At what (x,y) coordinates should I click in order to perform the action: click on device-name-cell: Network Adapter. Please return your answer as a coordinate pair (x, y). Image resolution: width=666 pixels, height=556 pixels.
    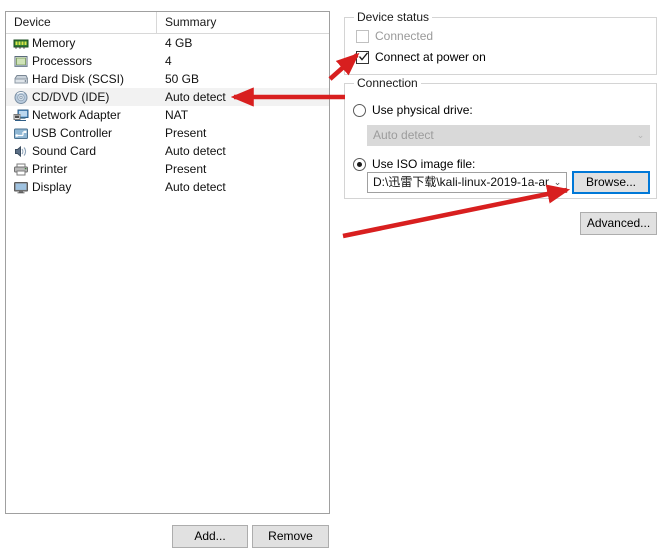
    Looking at the image, I should click on (81, 115).